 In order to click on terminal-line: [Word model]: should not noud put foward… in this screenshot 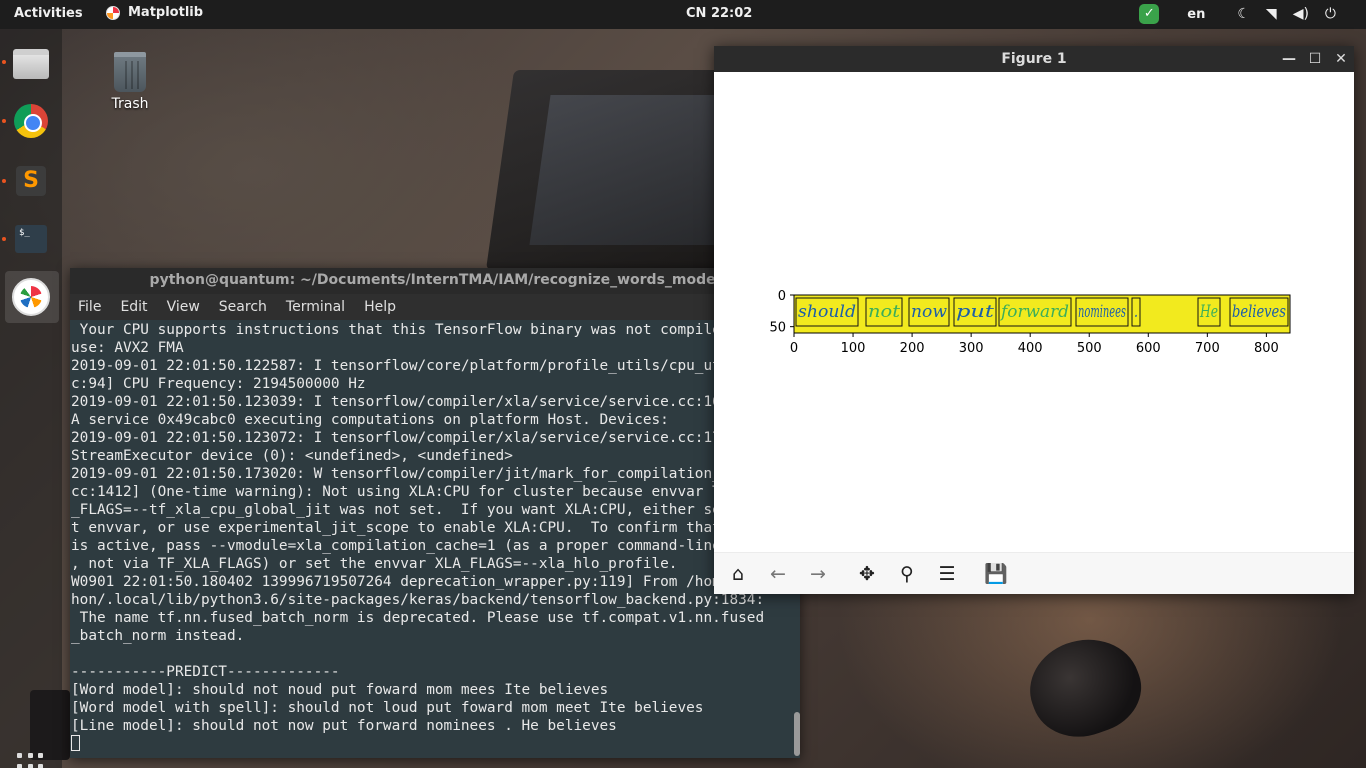, I will do `click(340, 690)`.